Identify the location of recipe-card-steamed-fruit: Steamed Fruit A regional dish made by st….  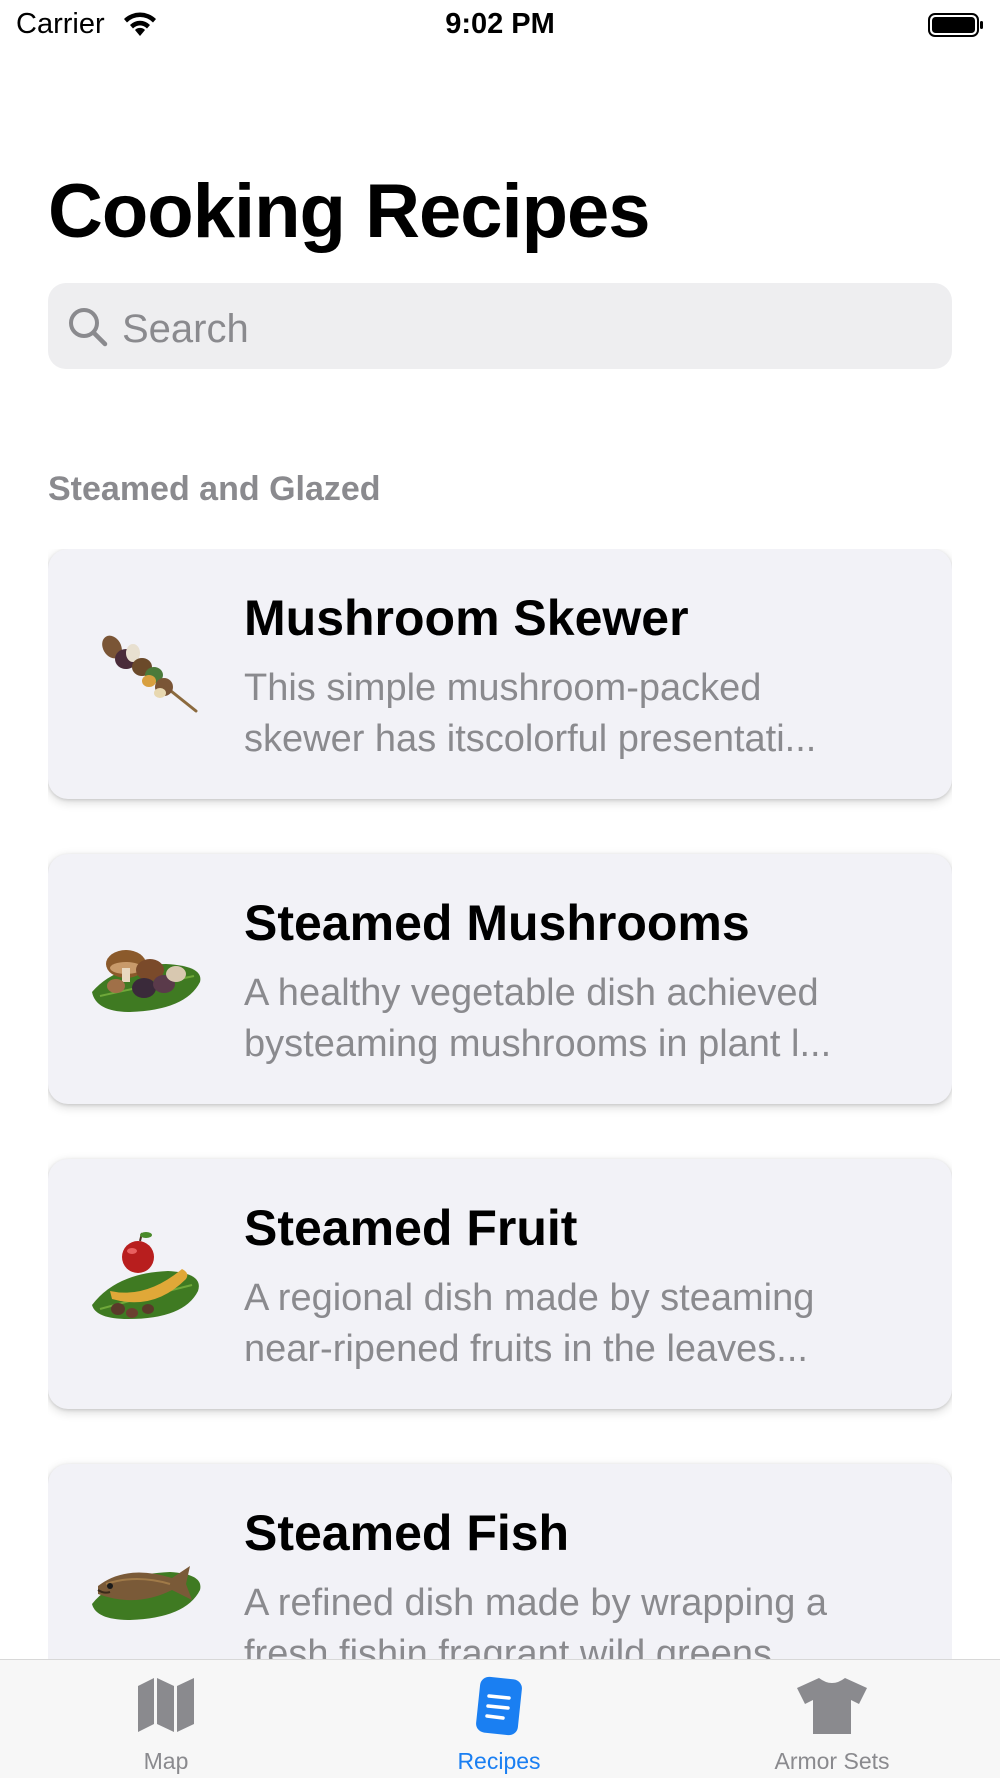
(500, 1284).